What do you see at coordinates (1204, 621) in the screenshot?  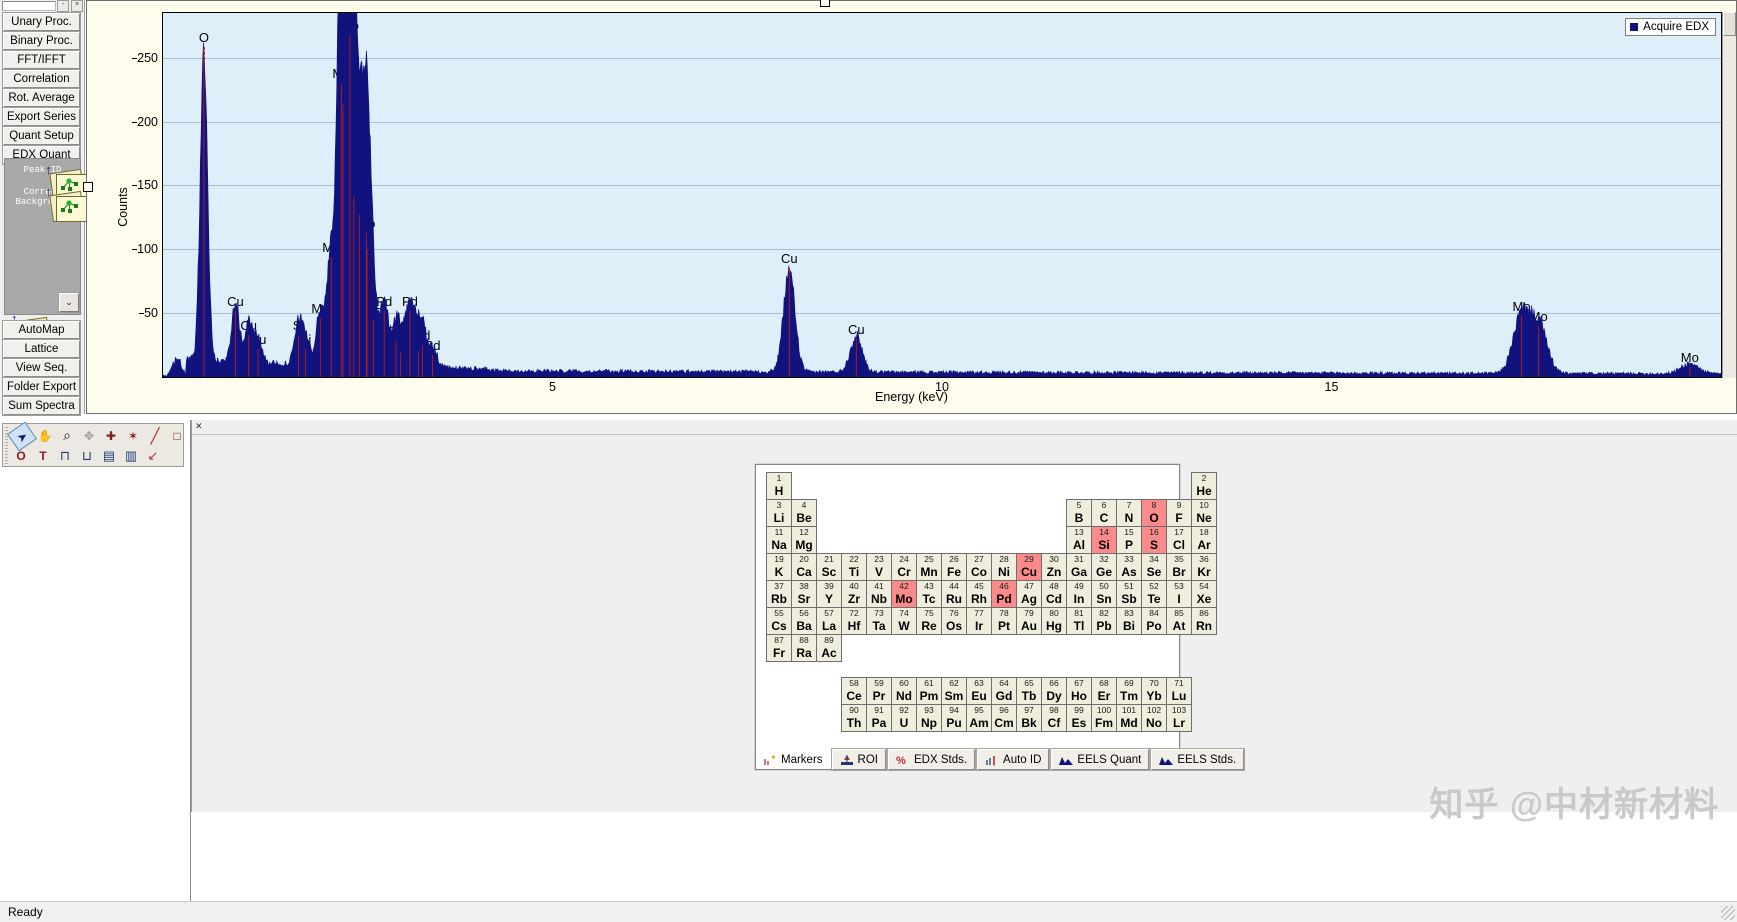 I see `element-cell-rn: 86 Rn` at bounding box center [1204, 621].